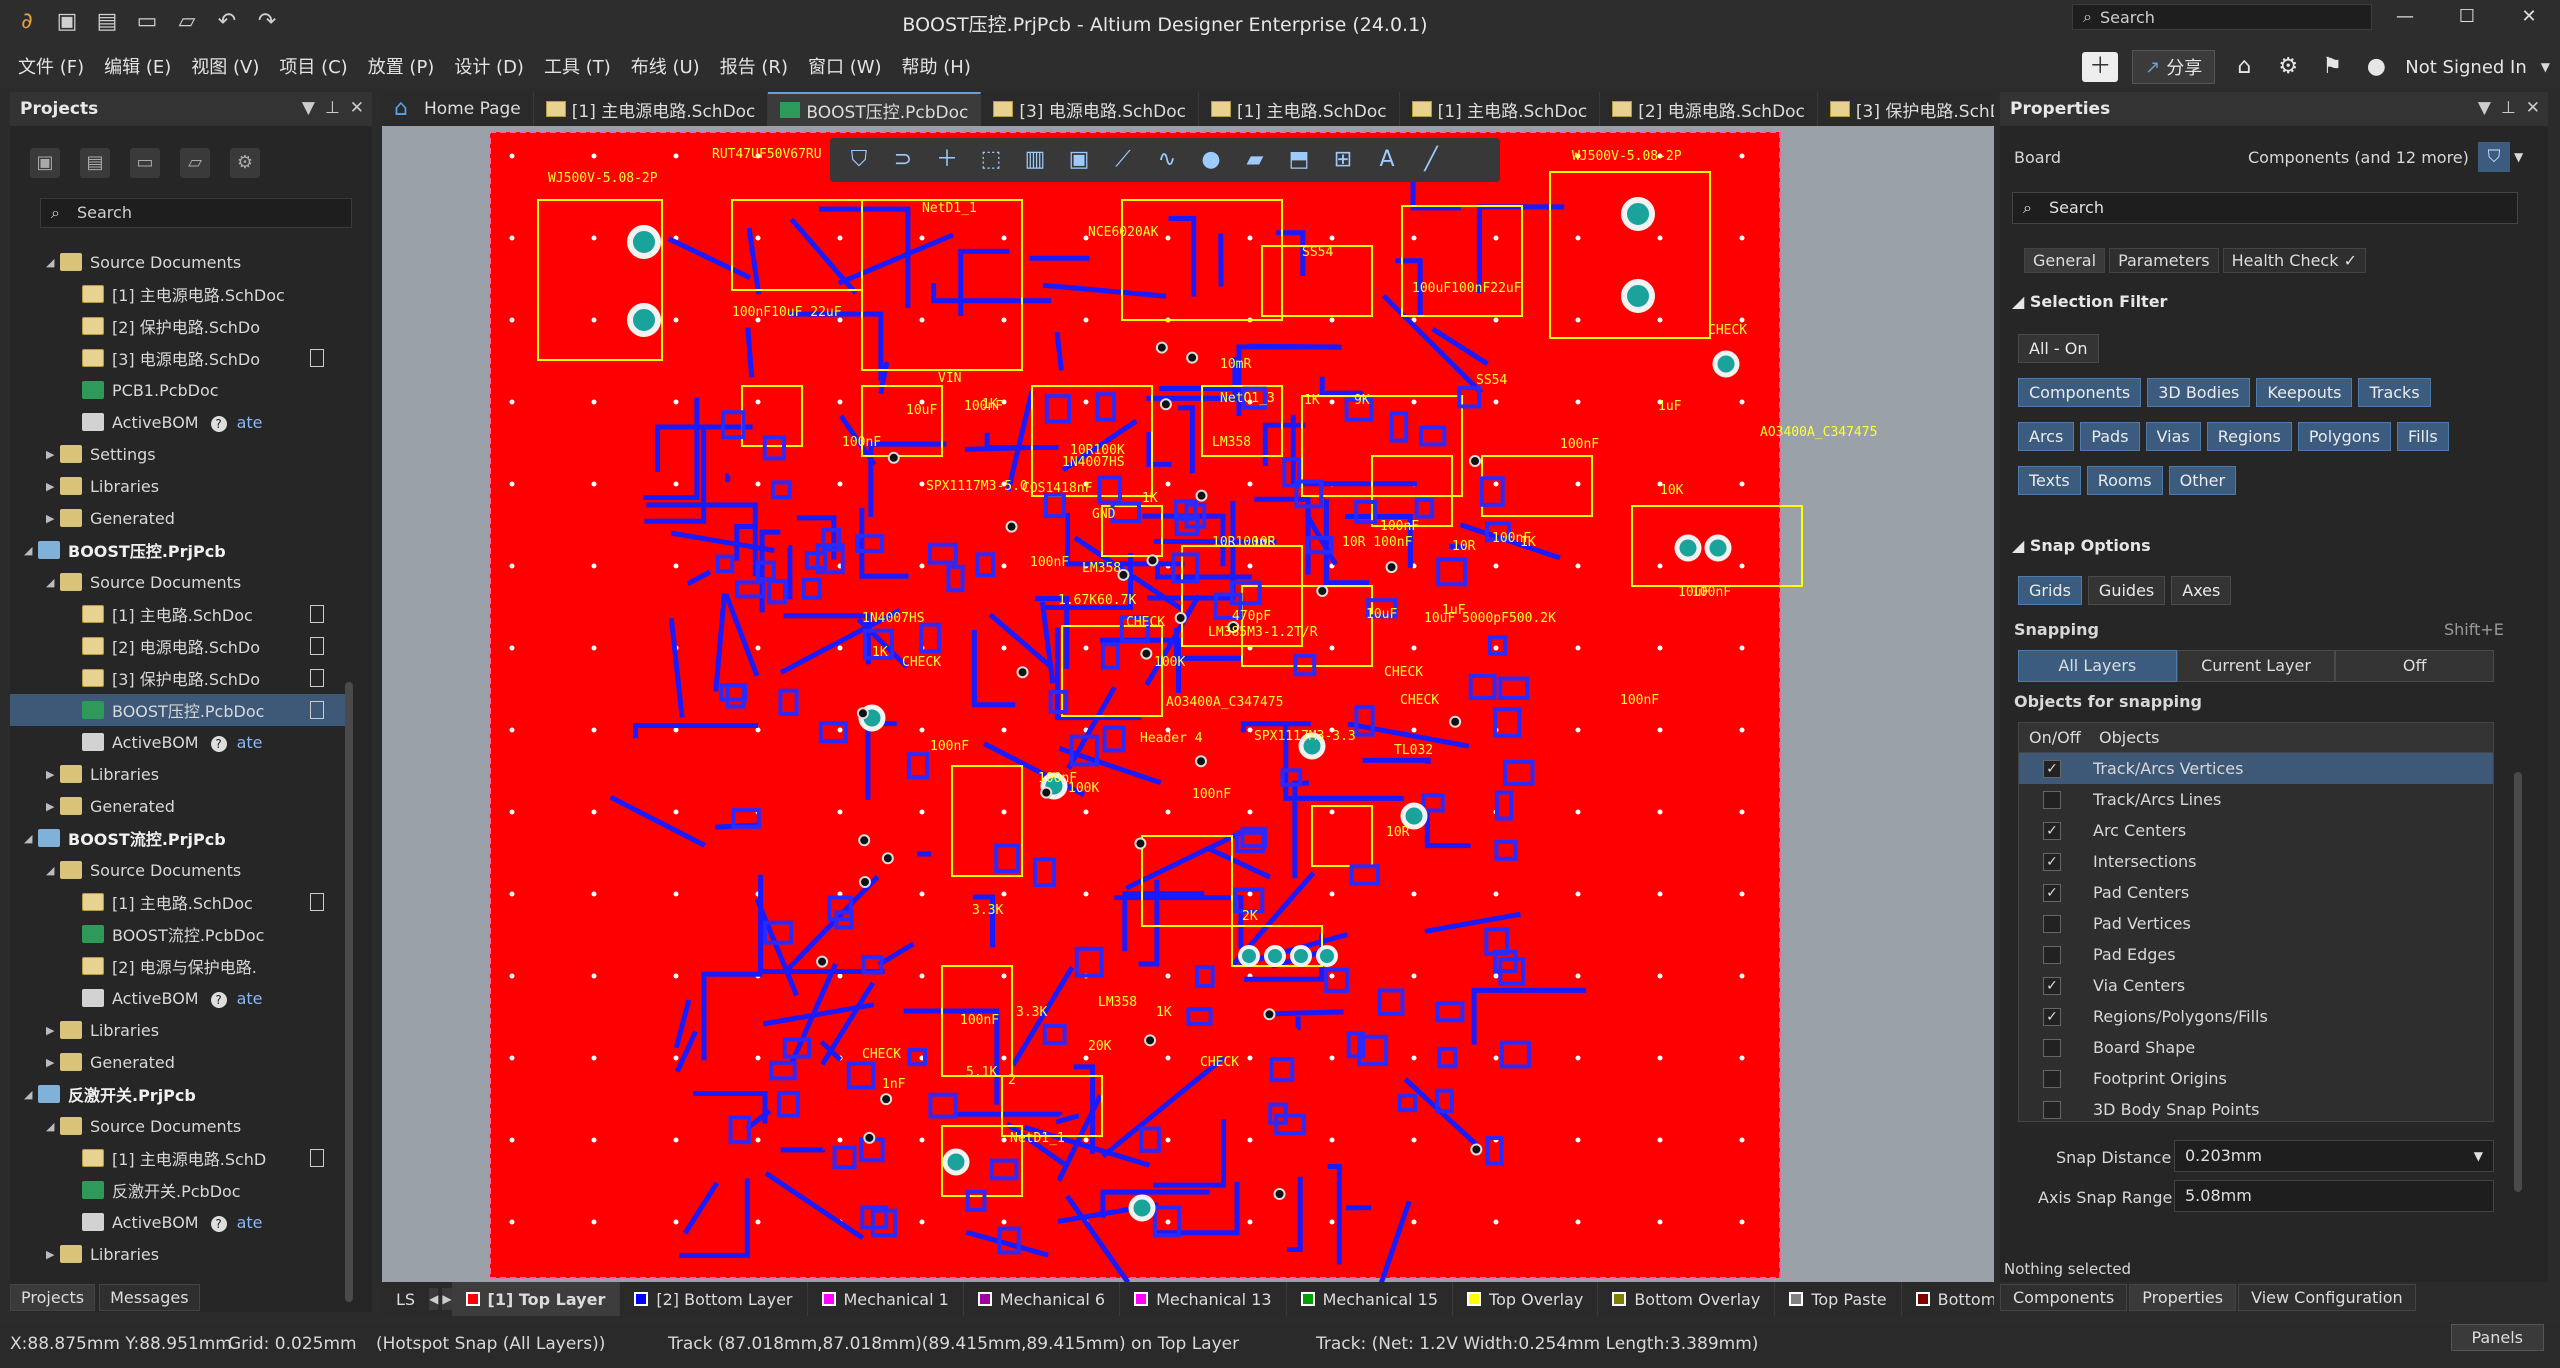 The width and height of the screenshot is (2560, 1368). Describe the element at coordinates (447, 1299) in the screenshot. I see `layer-next-icon: ▶` at that location.